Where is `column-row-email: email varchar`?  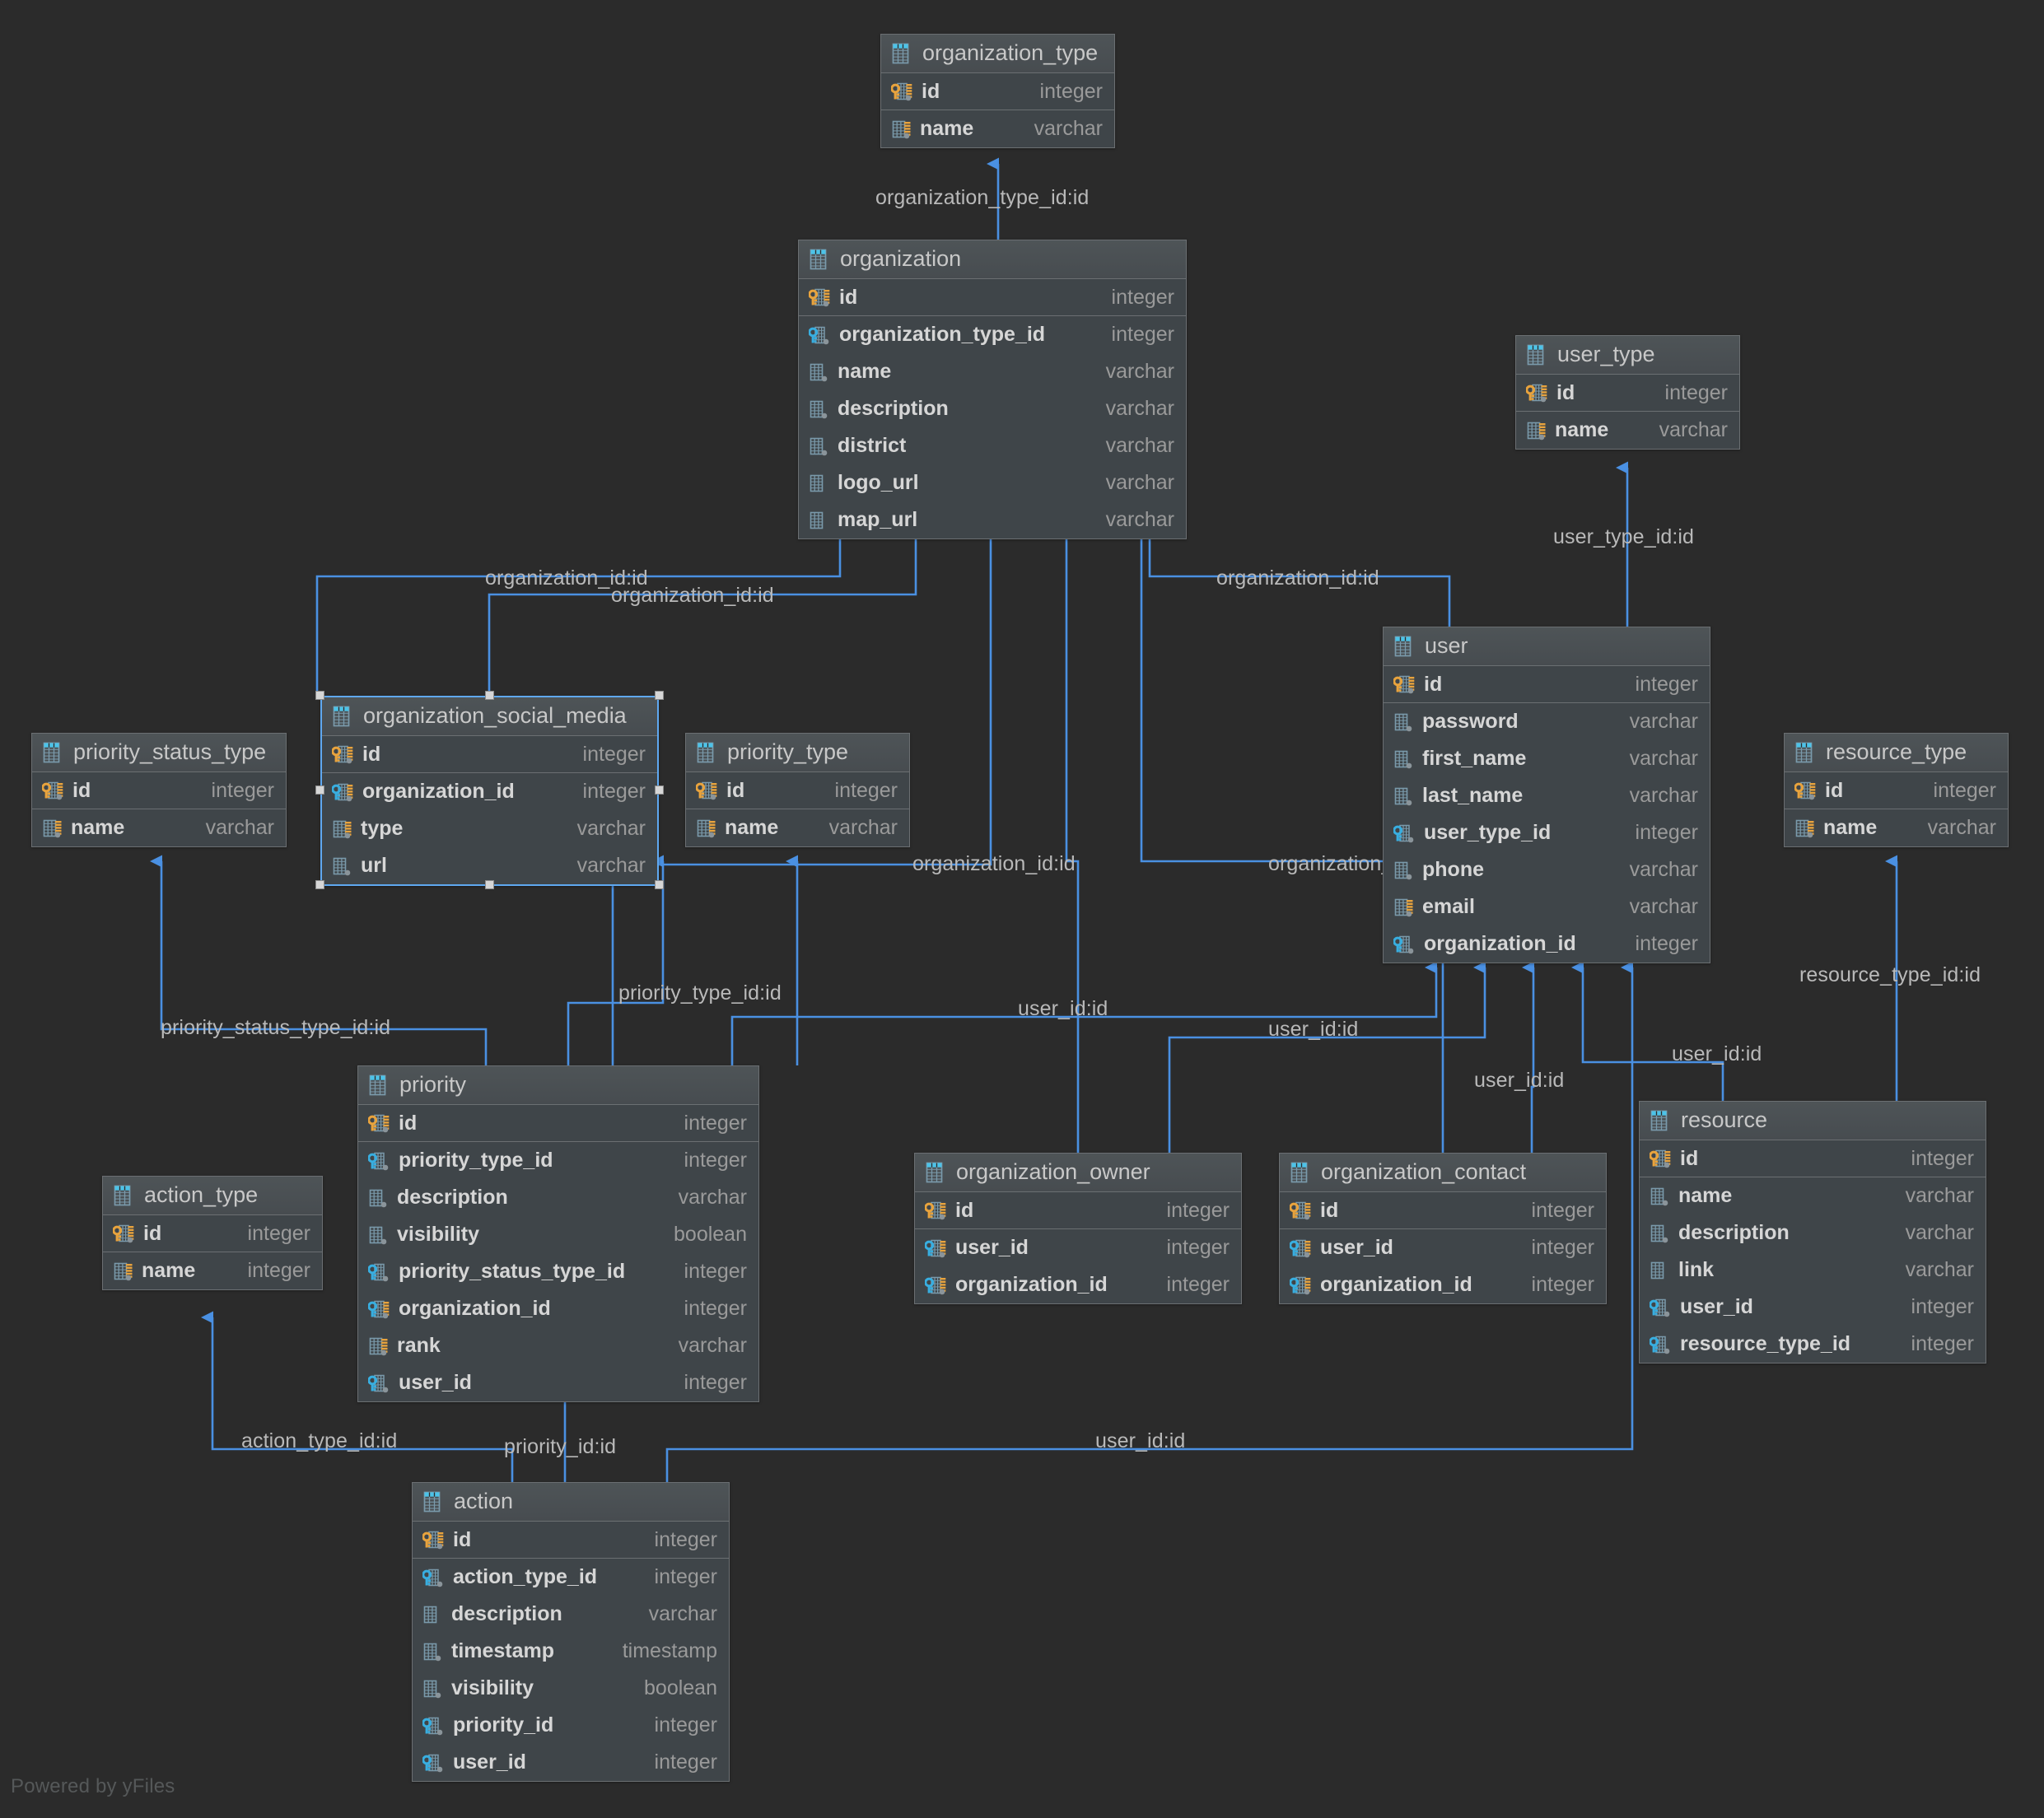 column-row-email: email varchar is located at coordinates (1547, 907).